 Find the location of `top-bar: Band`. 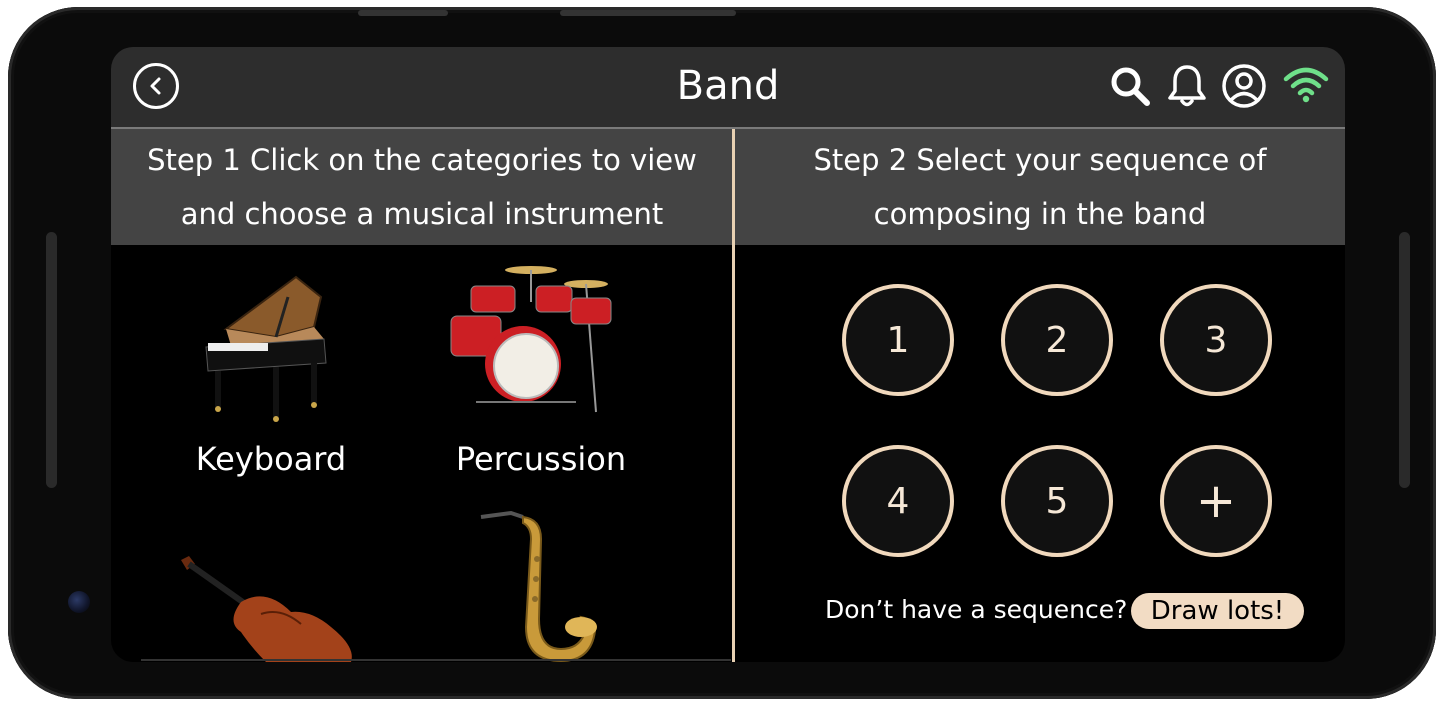

top-bar: Band is located at coordinates (728, 87).